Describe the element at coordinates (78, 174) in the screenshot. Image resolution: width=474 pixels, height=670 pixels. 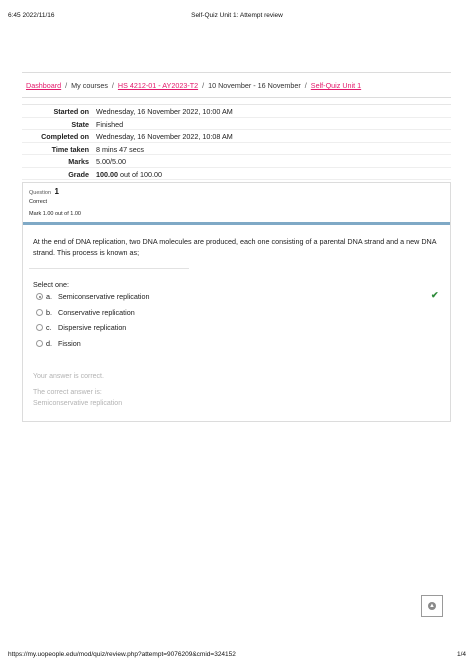
I see `summary-label: Grade` at that location.